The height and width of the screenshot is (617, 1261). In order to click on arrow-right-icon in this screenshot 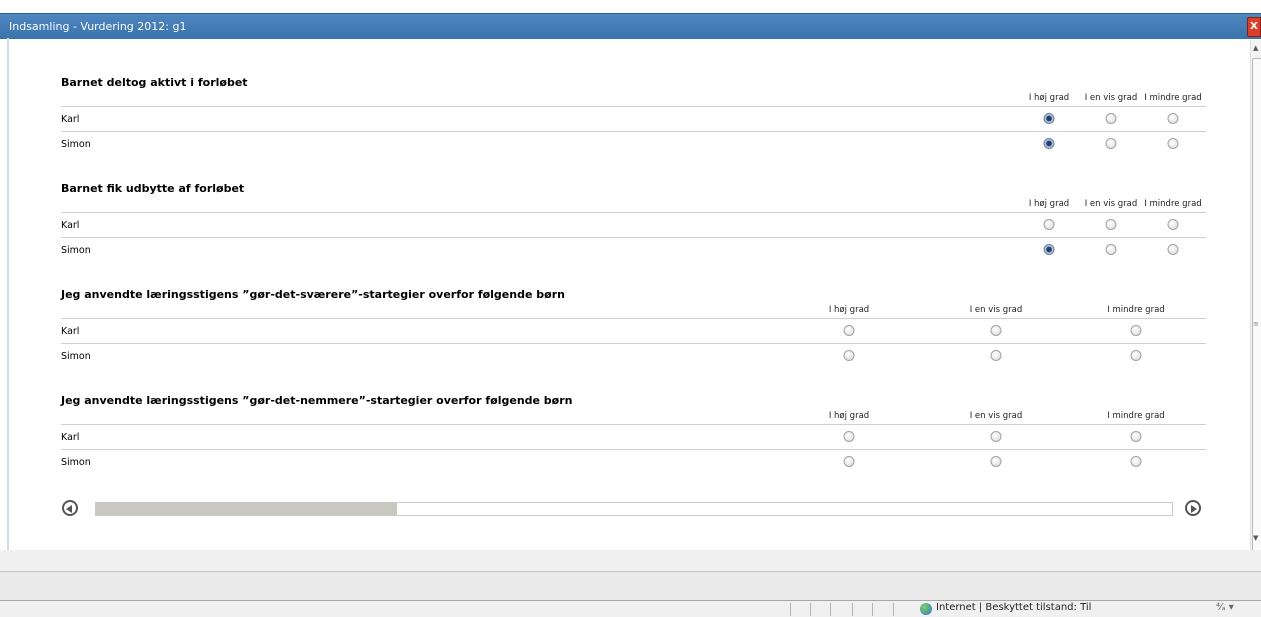, I will do `click(1194, 509)`.